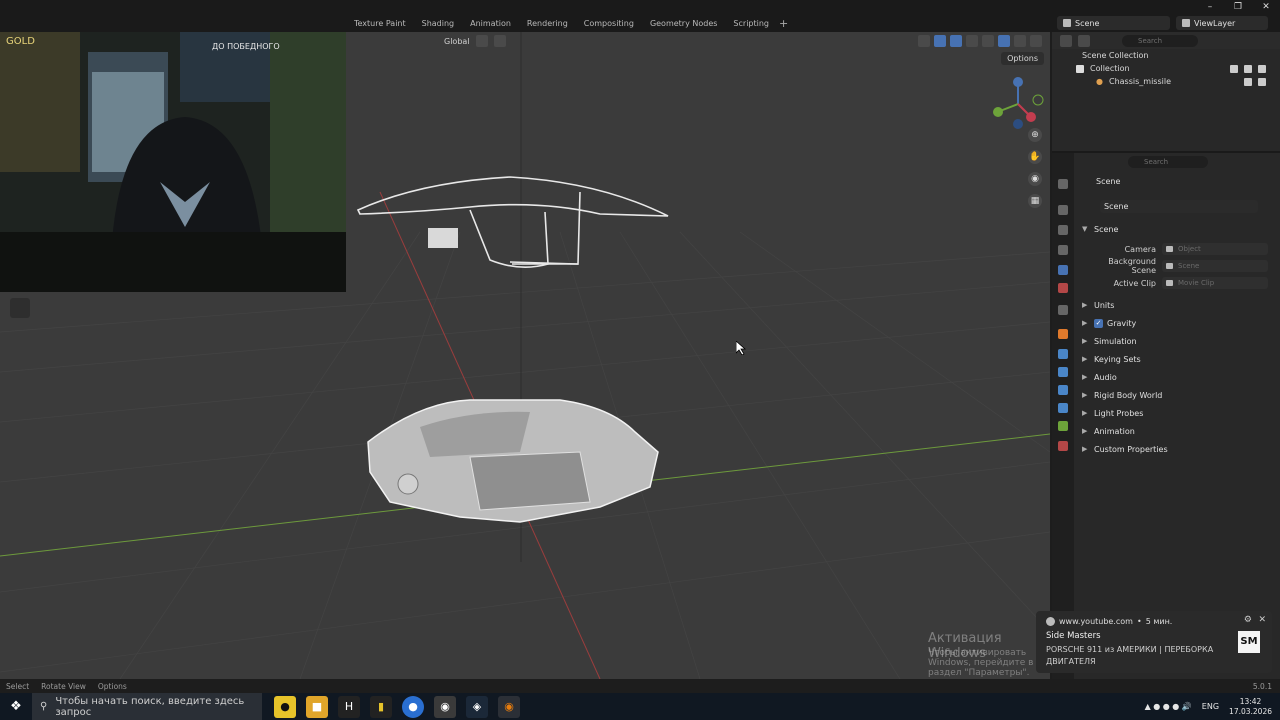  What do you see at coordinates (1210, 7) in the screenshot?
I see `minimize-icon: –` at bounding box center [1210, 7].